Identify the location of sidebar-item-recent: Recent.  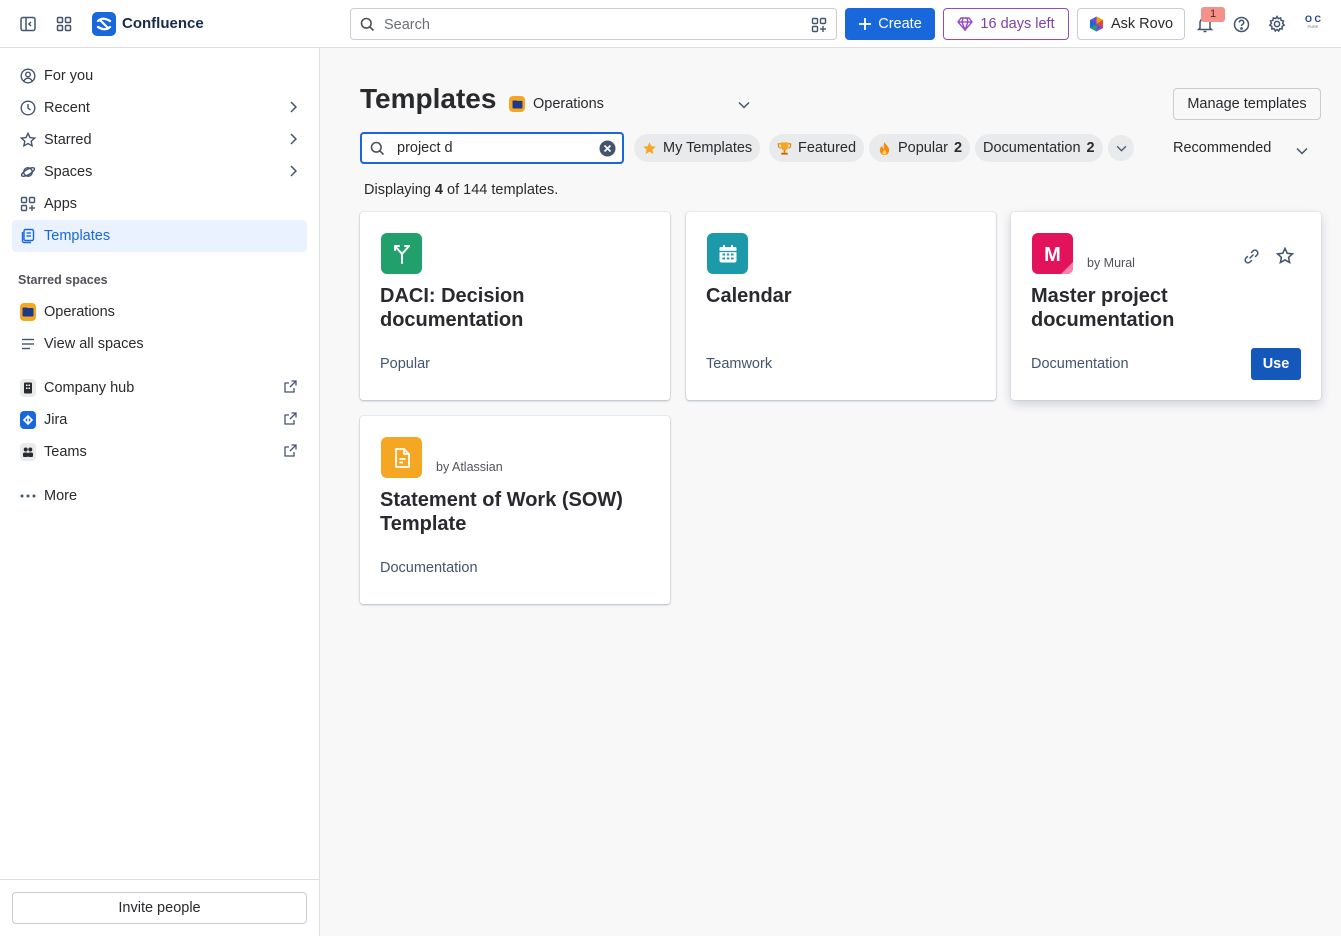
(159, 108).